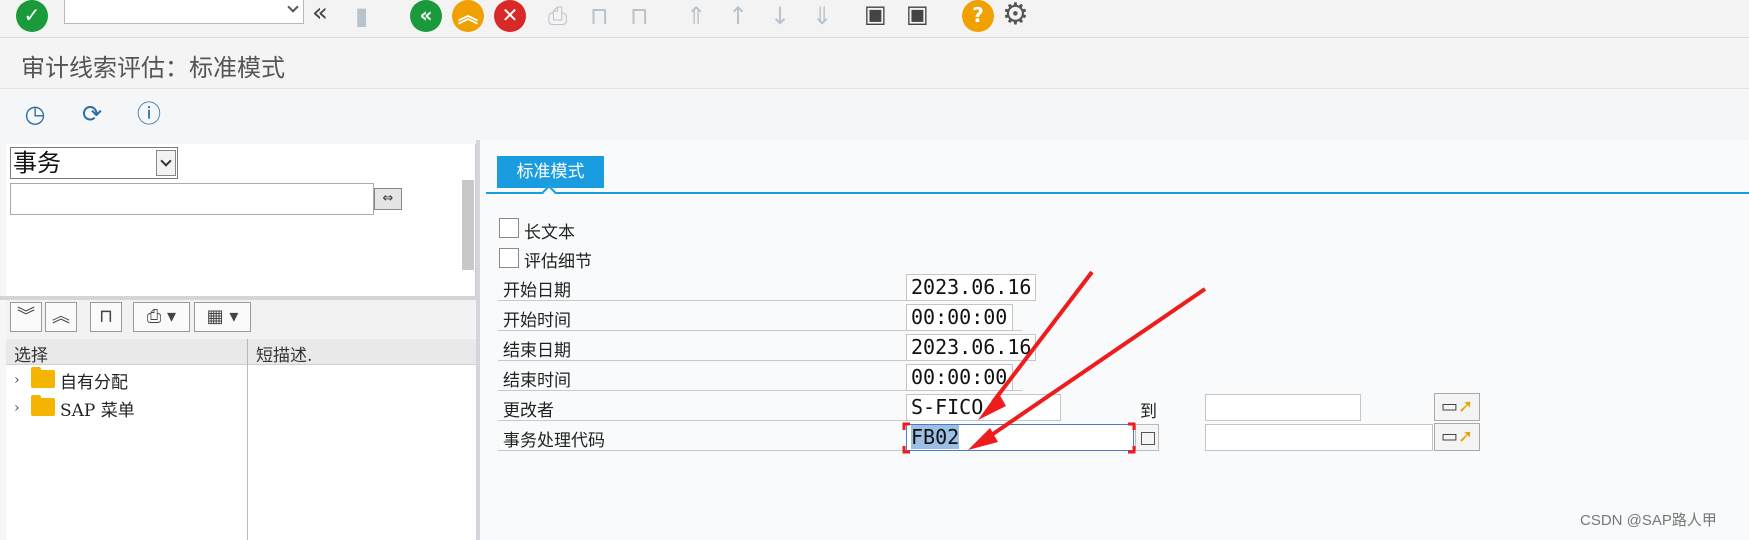 The height and width of the screenshot is (540, 1749). What do you see at coordinates (1019, 438) in the screenshot?
I see `focus-bracket` at bounding box center [1019, 438].